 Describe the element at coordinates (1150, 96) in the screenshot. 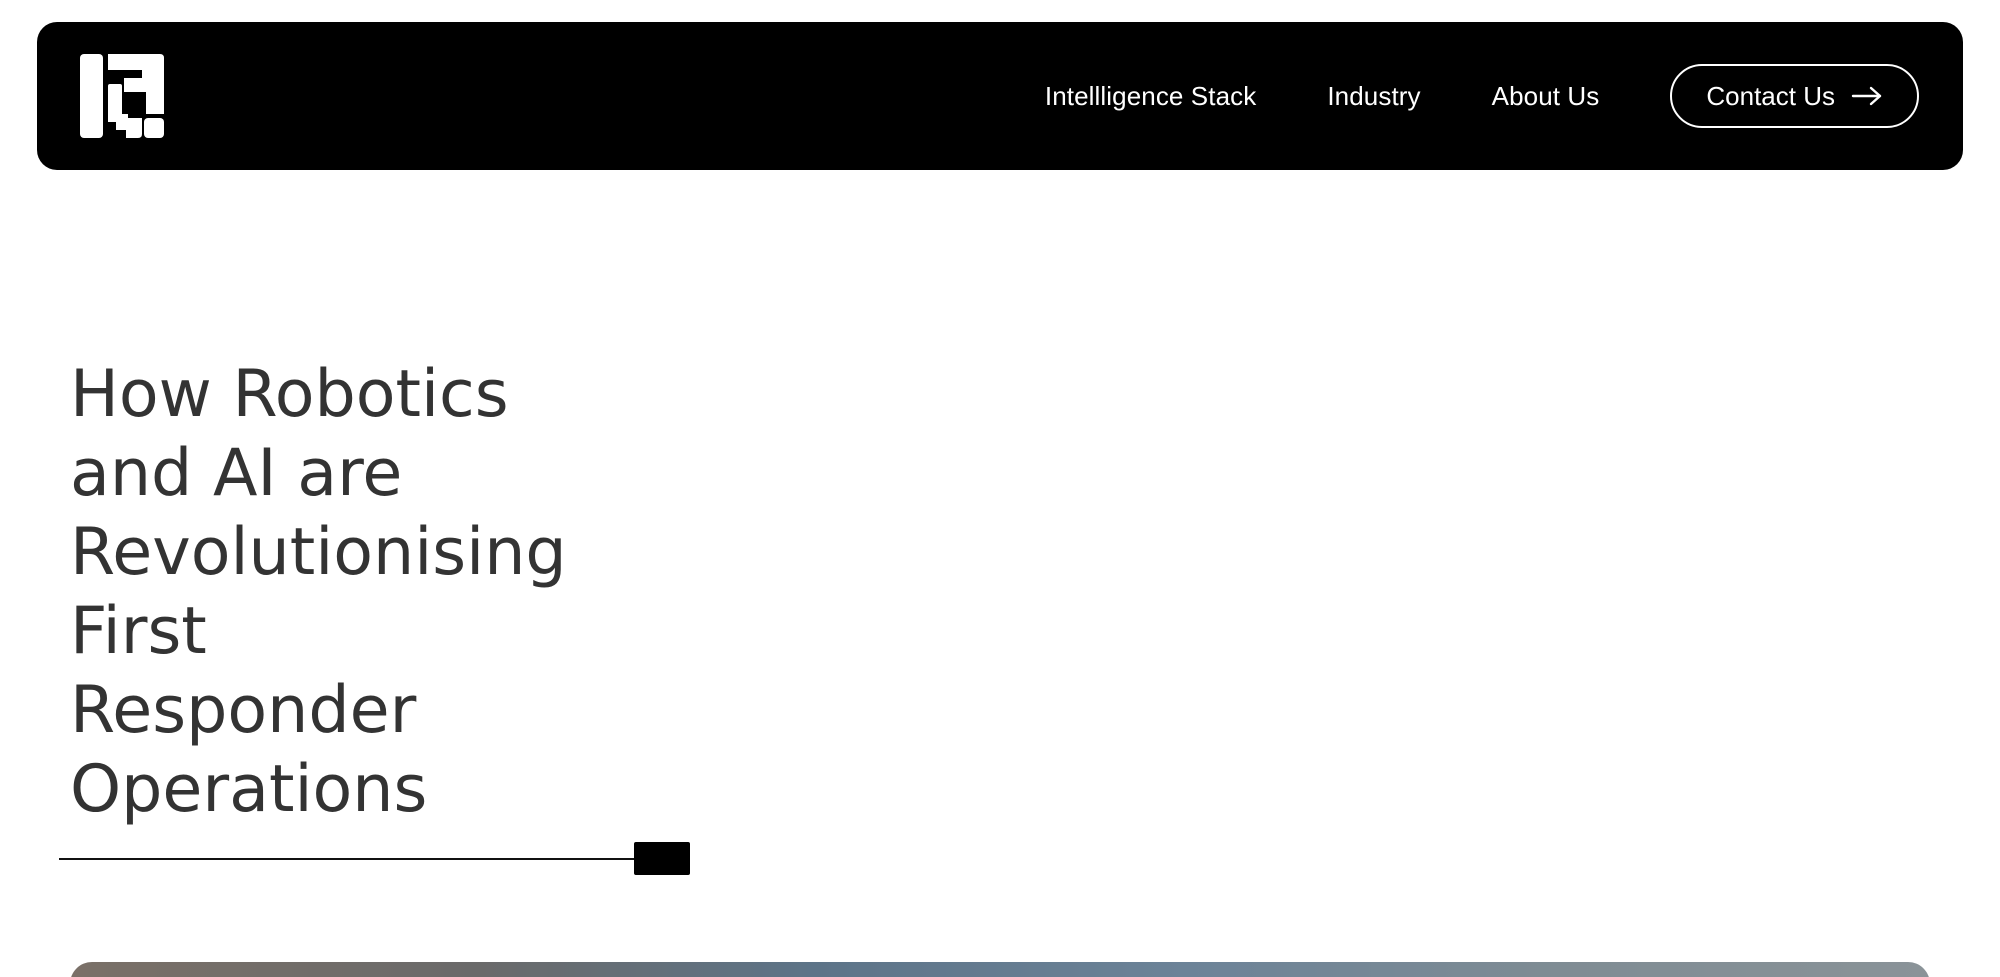

I see `nav-link-intelligence-stack: Intellligence Stack` at that location.